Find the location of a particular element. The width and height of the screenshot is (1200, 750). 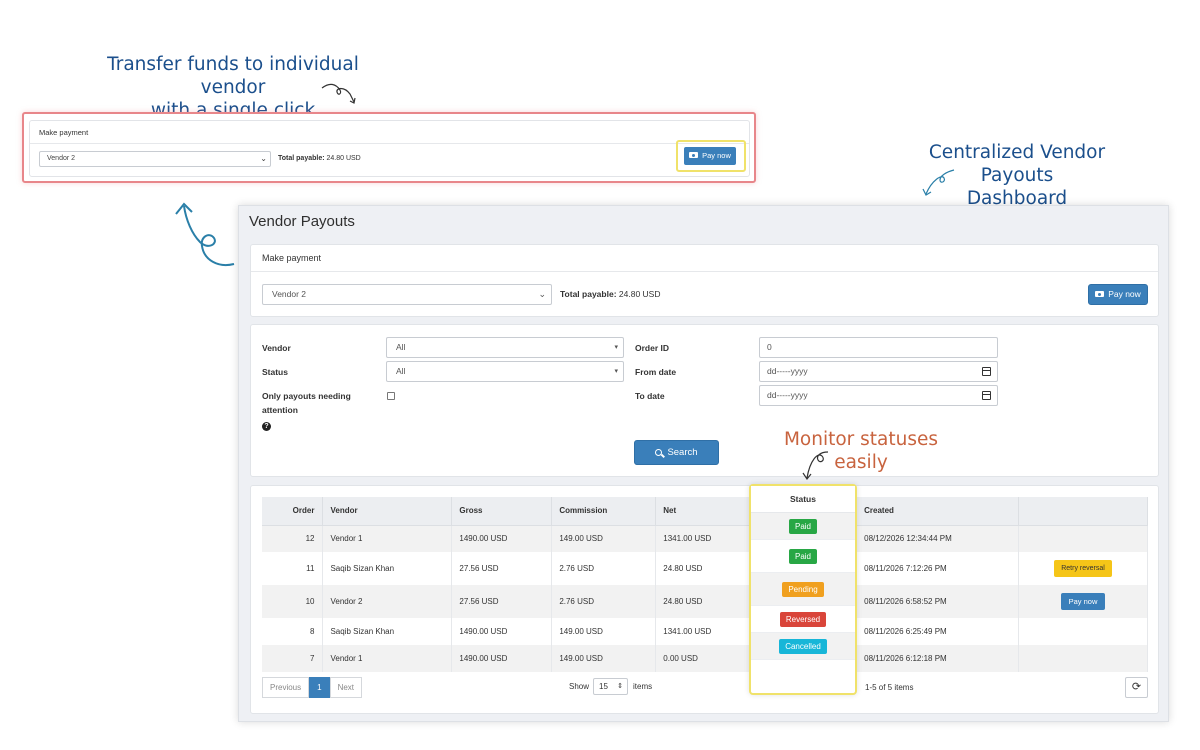

column-header-actions is located at coordinates (1083, 511).